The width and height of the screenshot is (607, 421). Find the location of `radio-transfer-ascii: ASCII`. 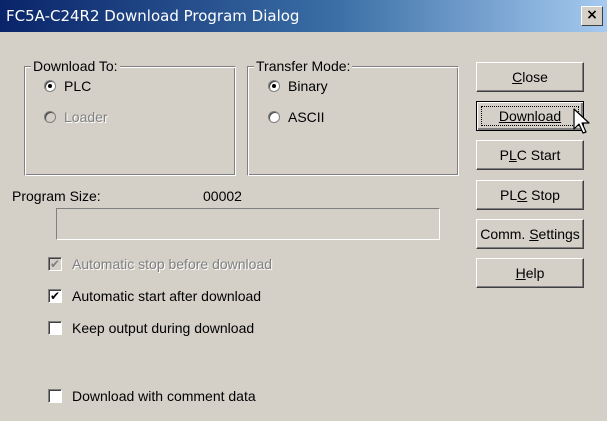

radio-transfer-ascii: ASCII is located at coordinates (296, 117).